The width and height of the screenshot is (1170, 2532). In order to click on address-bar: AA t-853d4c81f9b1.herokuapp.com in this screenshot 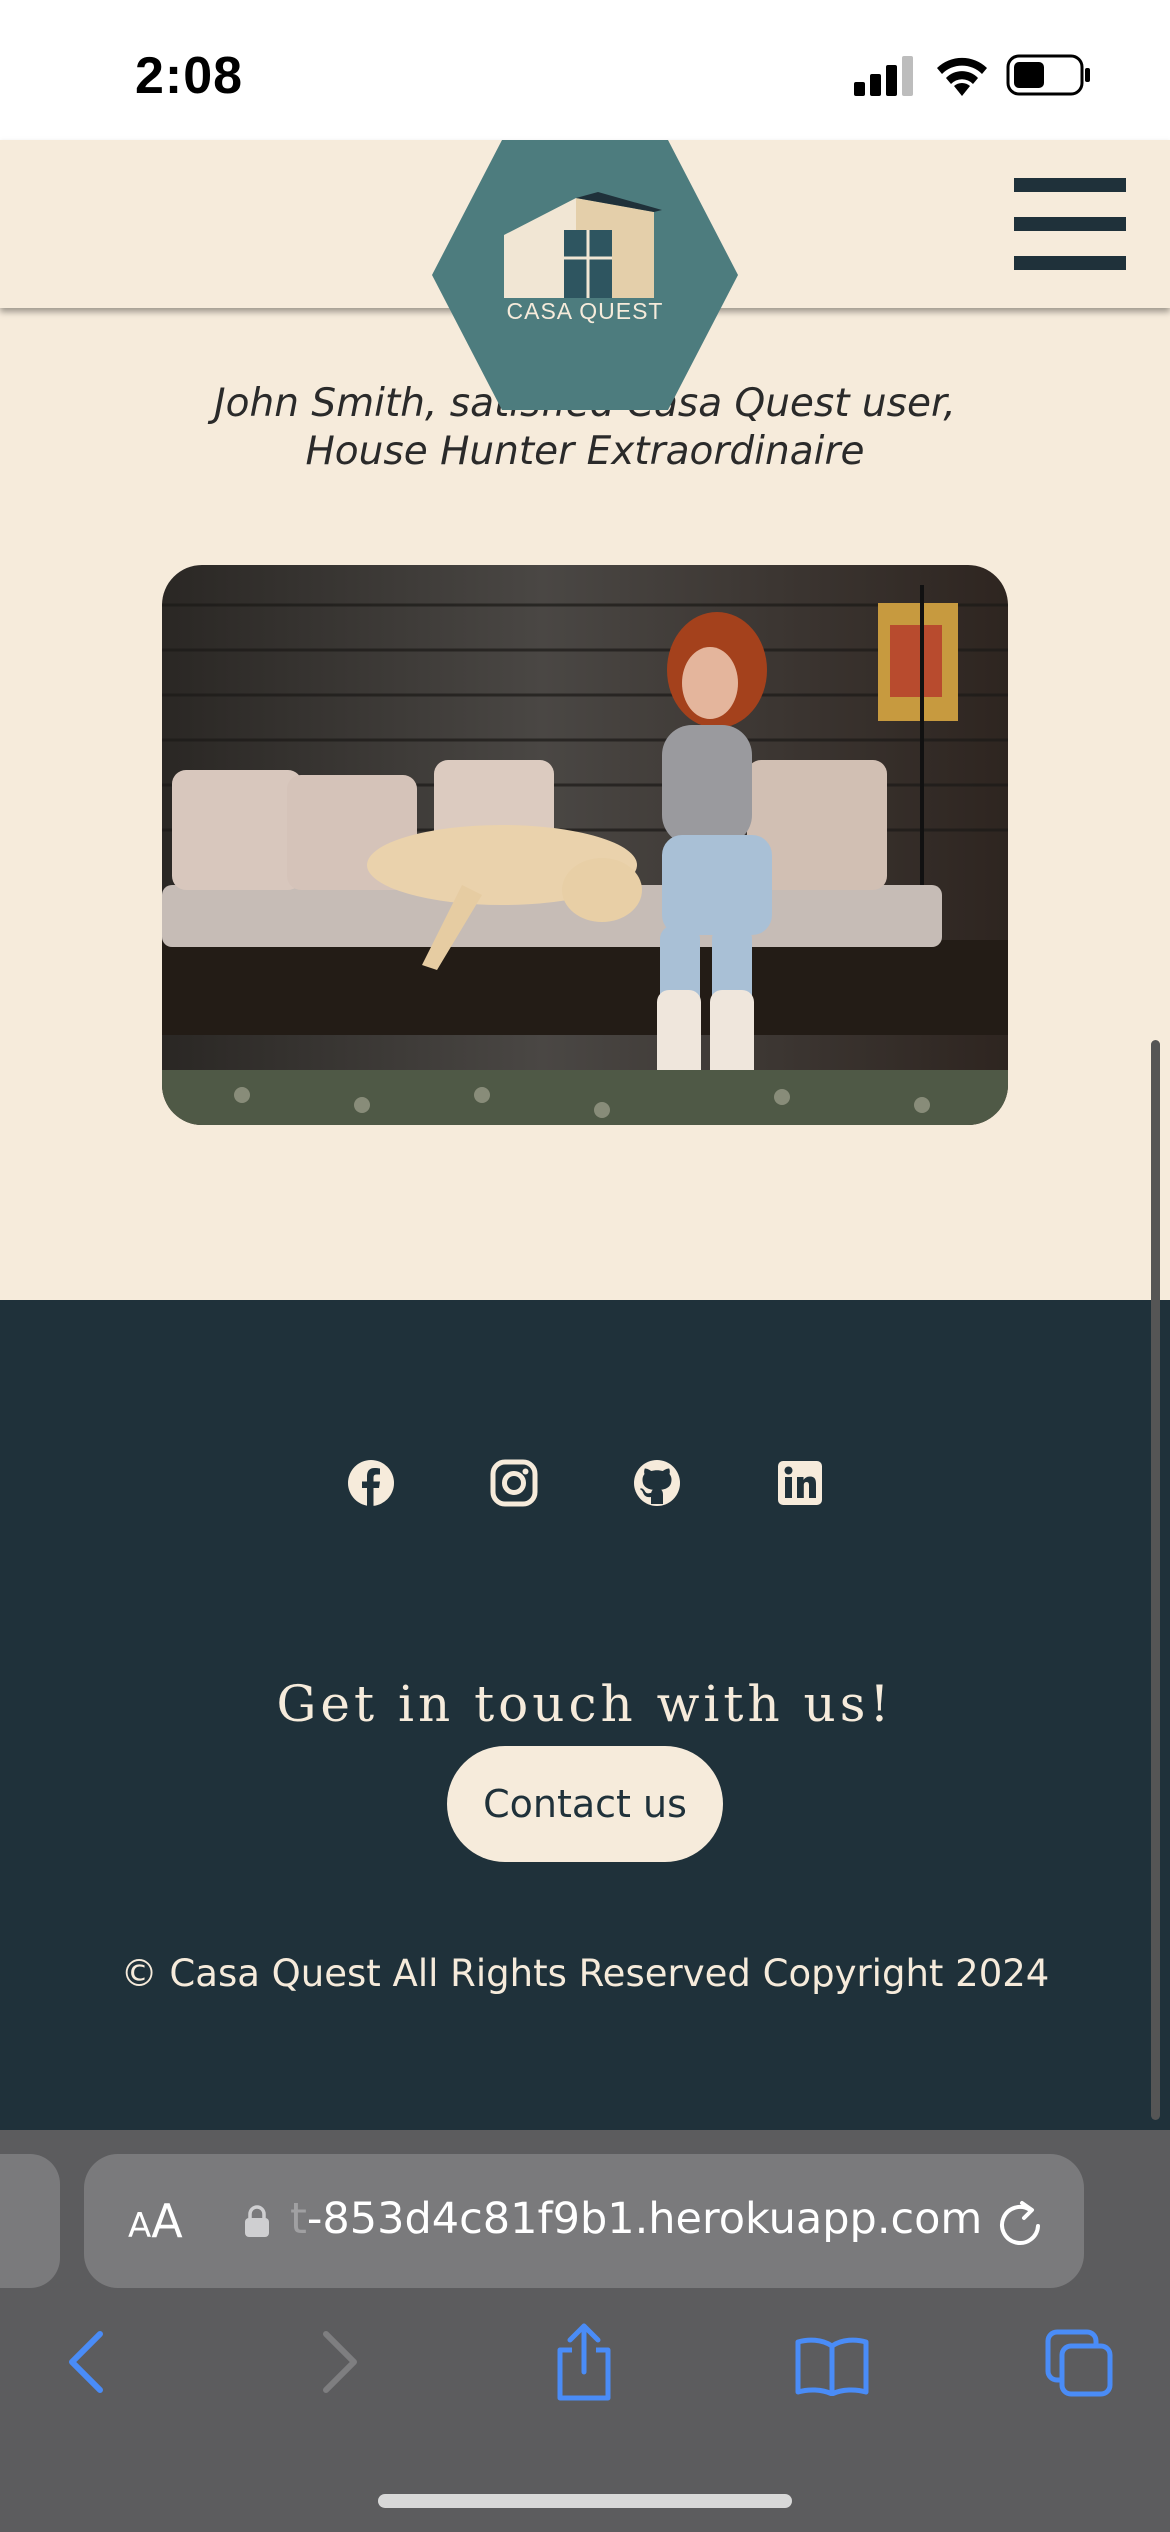, I will do `click(584, 2221)`.